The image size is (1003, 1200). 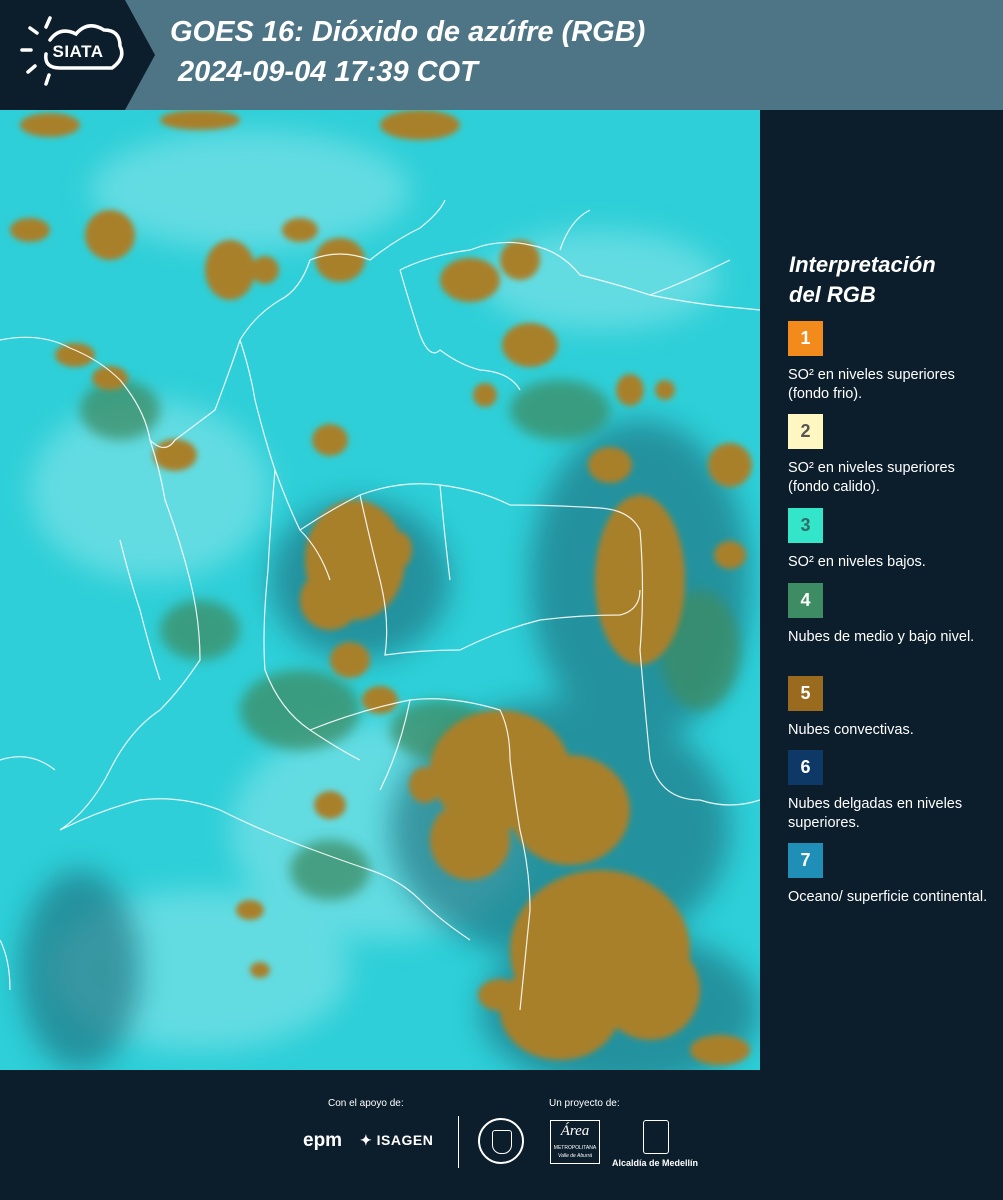 I want to click on legend-title-line2: del RGB, so click(x=832, y=294).